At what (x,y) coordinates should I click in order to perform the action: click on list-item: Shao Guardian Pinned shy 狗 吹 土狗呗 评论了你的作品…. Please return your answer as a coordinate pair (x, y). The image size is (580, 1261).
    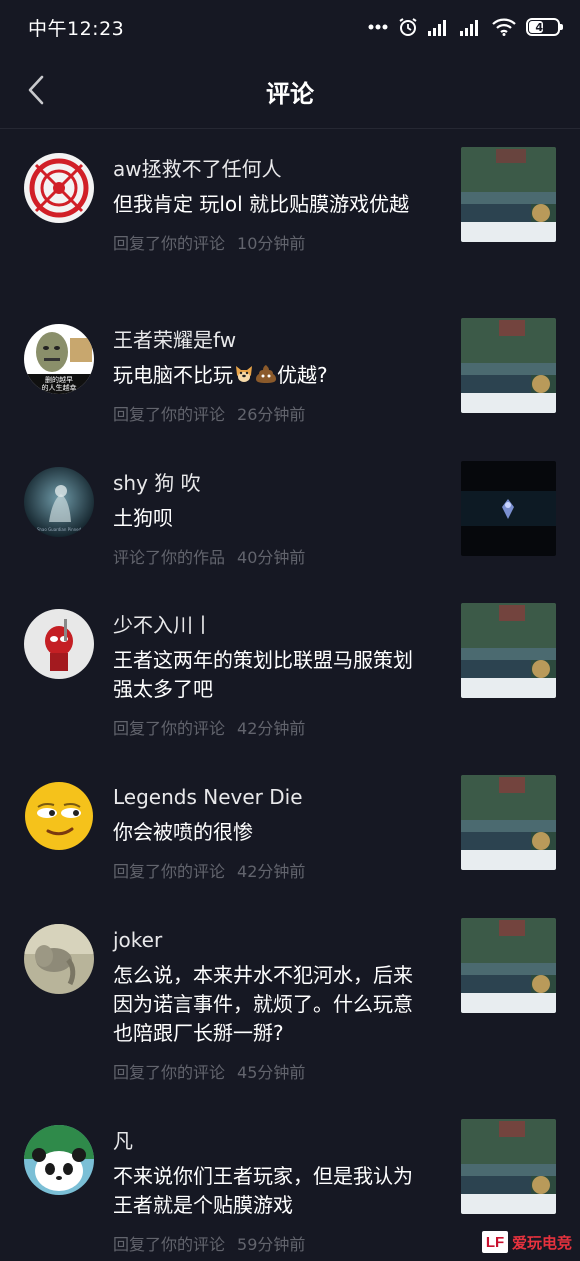
    Looking at the image, I should click on (290, 514).